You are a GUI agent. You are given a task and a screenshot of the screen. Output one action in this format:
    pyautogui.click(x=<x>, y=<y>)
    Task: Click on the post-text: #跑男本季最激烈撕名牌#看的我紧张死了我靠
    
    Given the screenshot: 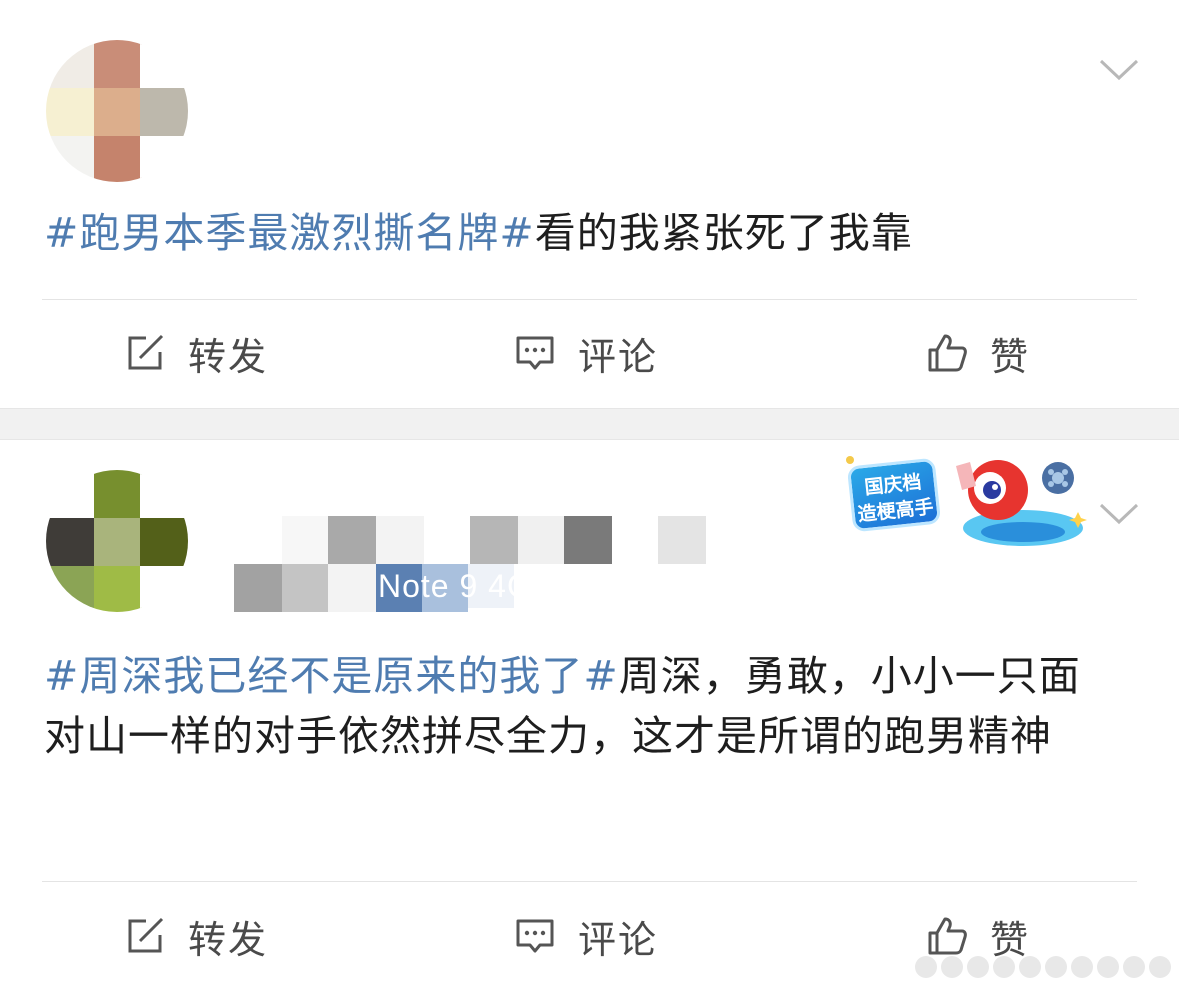 What is the action you would take?
    pyautogui.click(x=581, y=233)
    